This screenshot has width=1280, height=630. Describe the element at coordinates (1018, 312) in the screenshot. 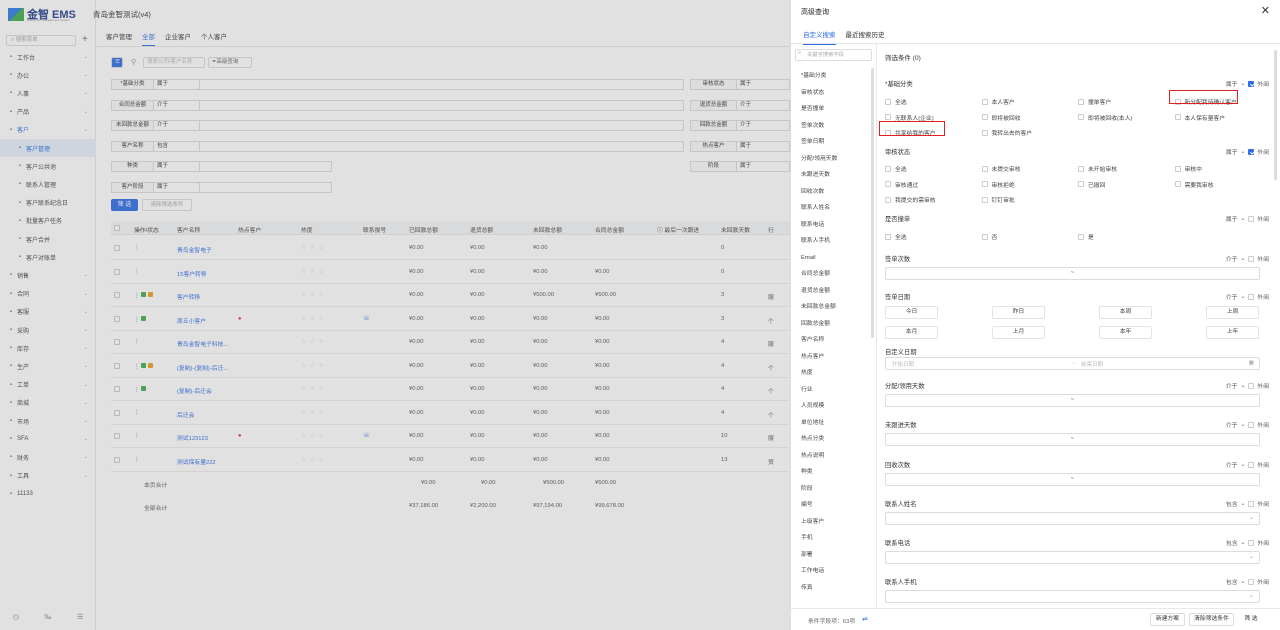

I see `date-preset-button: 昨日` at that location.